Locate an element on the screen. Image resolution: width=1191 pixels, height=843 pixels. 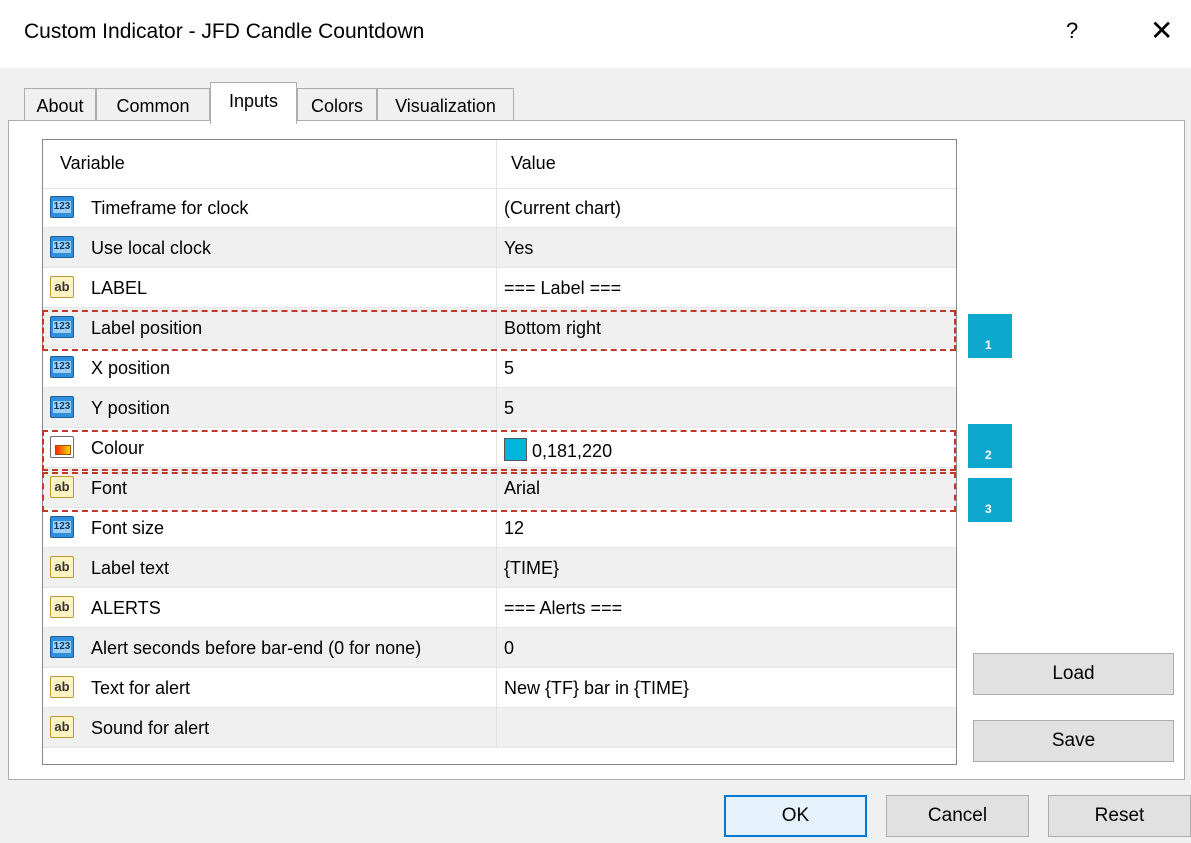
variable-name: Font size is located at coordinates (128, 528).